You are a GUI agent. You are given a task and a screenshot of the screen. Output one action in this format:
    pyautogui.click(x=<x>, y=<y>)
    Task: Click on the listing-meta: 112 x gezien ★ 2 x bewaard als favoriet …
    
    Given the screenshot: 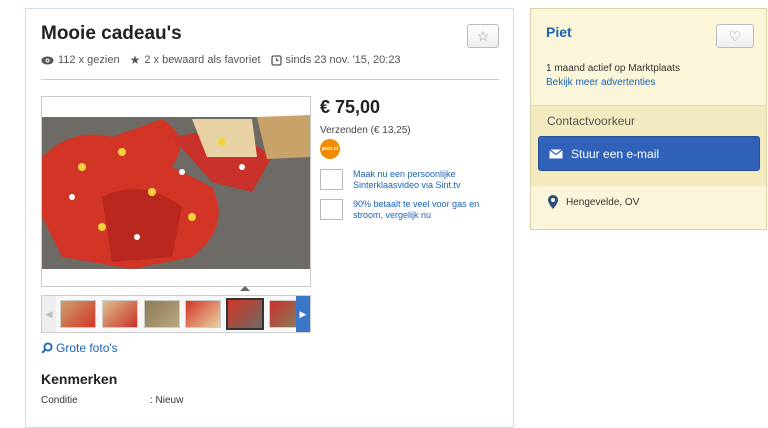 What is the action you would take?
    pyautogui.click(x=221, y=60)
    